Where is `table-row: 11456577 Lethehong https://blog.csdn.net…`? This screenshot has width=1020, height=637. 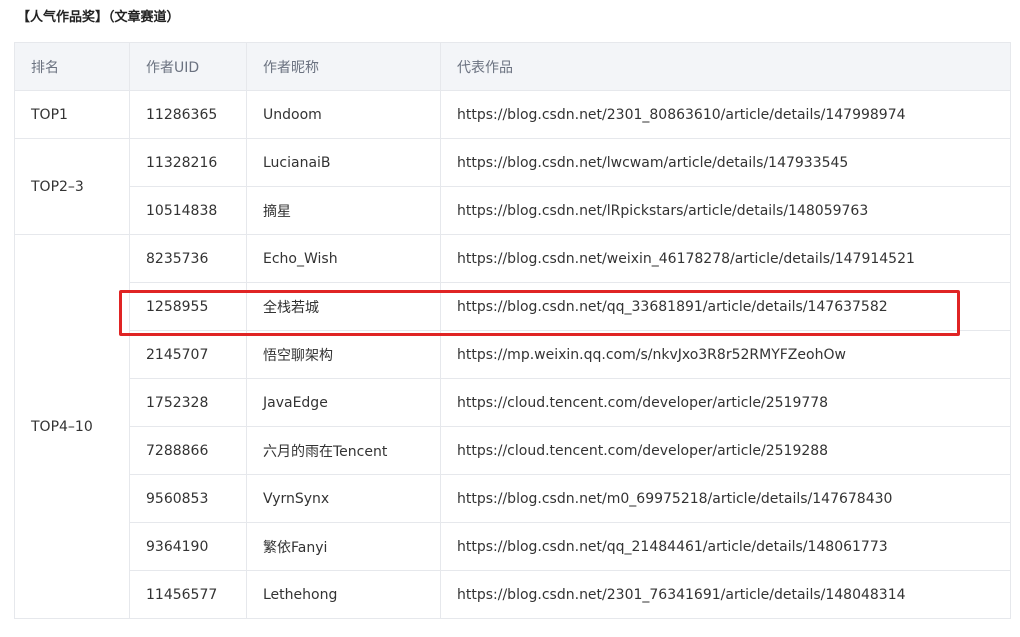 table-row: 11456577 Lethehong https://blog.csdn.net… is located at coordinates (513, 594).